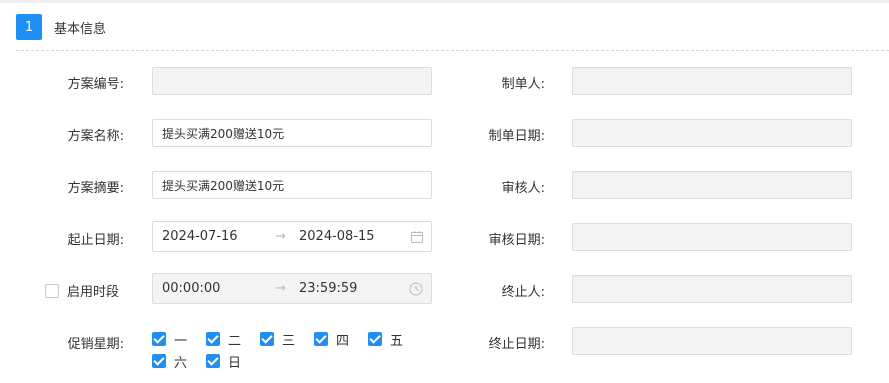  Describe the element at coordinates (80, 29) in the screenshot. I see `section-title: 基本信息` at that location.